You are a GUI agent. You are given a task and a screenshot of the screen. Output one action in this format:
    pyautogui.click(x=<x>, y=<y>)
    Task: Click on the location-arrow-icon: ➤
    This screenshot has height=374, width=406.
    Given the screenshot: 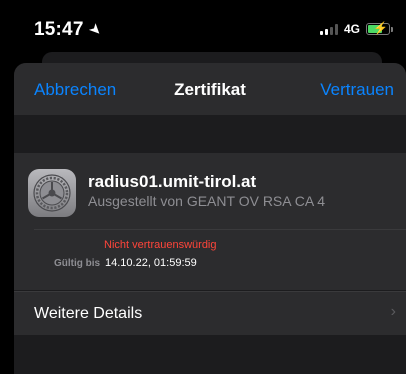 What is the action you would take?
    pyautogui.click(x=95, y=29)
    